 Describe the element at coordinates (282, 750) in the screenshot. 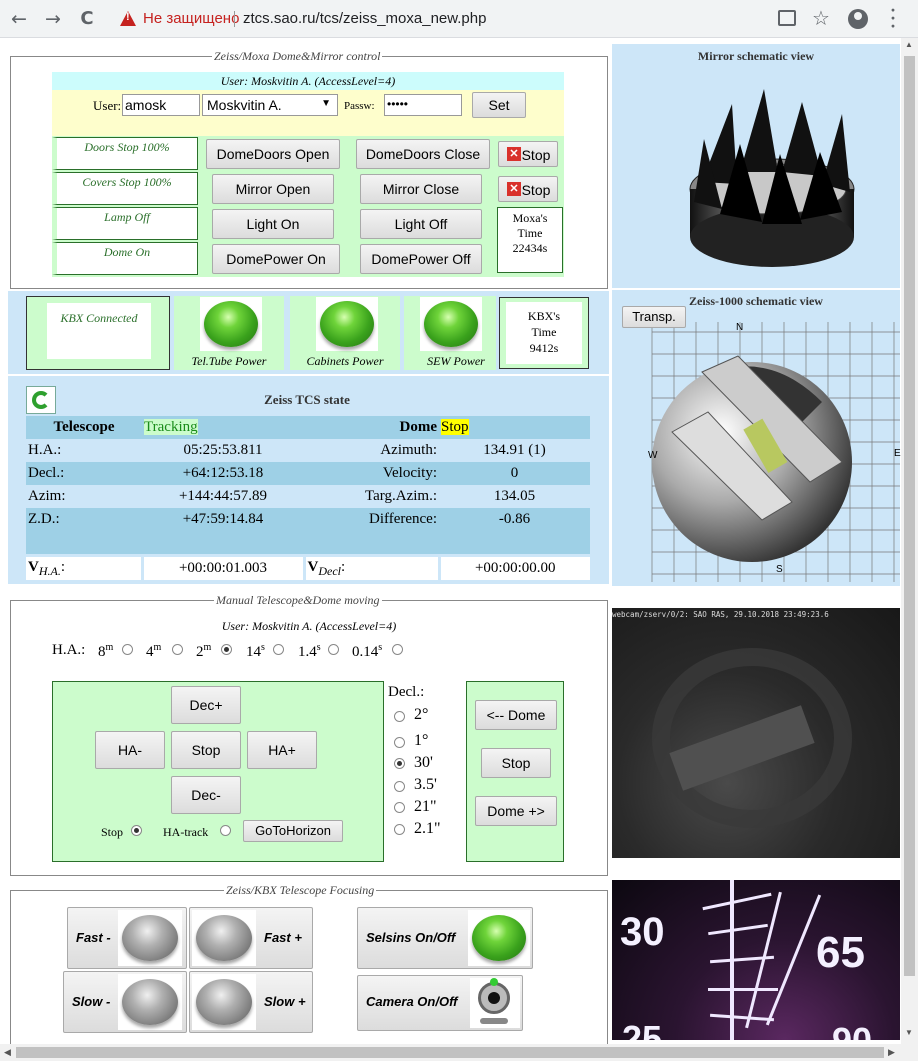

I see `ha-plus-button: HA+` at that location.